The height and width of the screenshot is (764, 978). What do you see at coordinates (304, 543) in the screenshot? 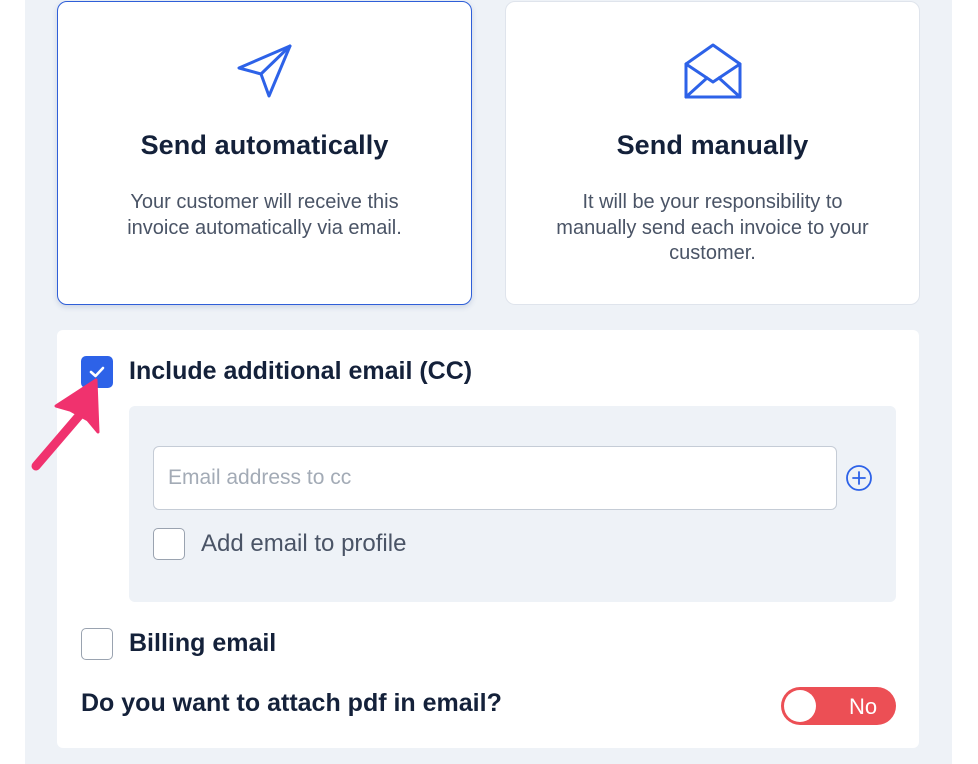
I see `add-email-to-profile-label: Add email to profile` at bounding box center [304, 543].